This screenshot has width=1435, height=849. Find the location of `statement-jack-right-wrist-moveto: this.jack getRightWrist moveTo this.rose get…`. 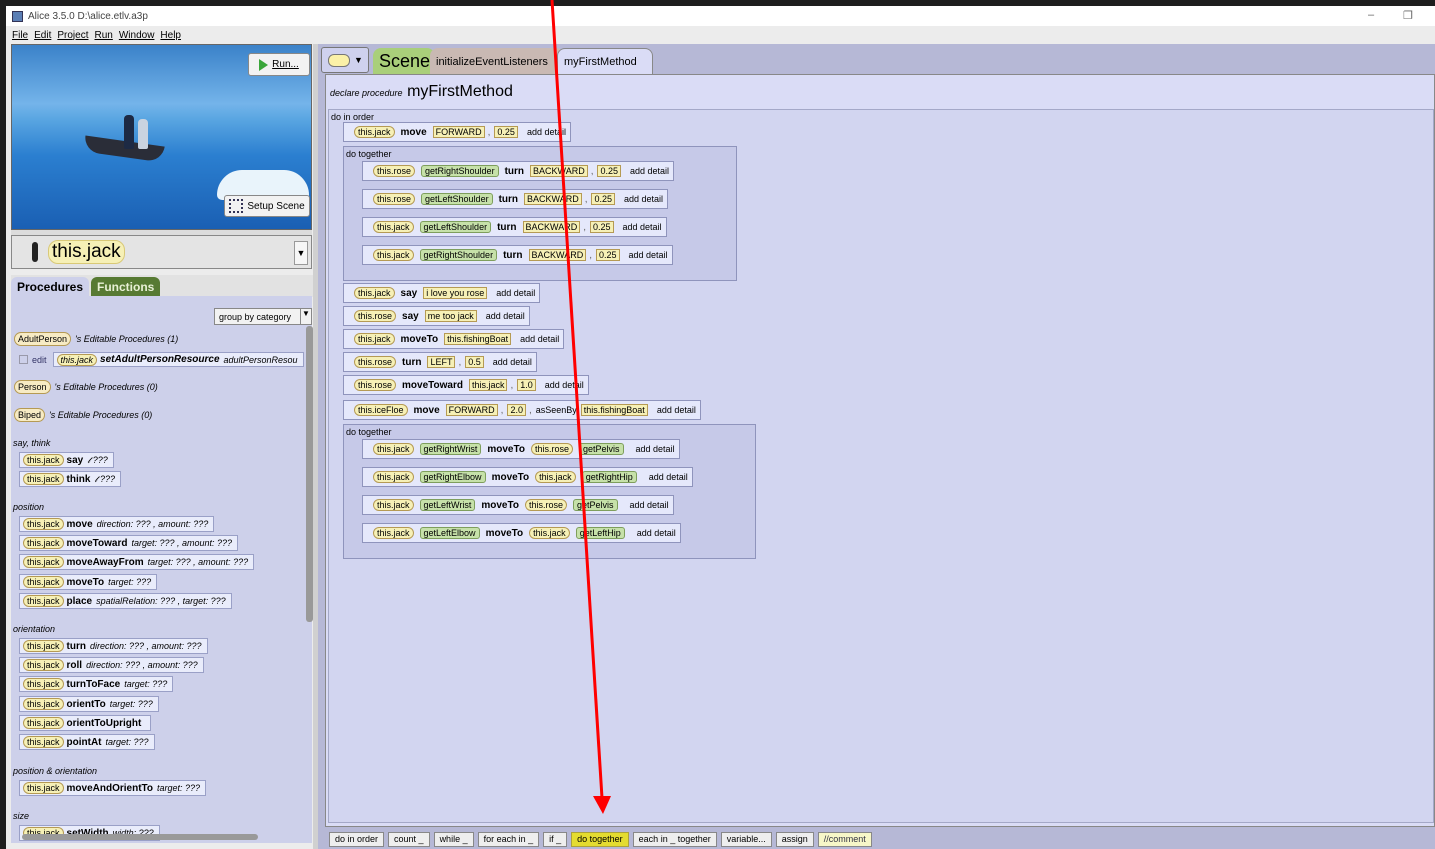

statement-jack-right-wrist-moveto: this.jack getRightWrist moveTo this.rose get… is located at coordinates (521, 449).